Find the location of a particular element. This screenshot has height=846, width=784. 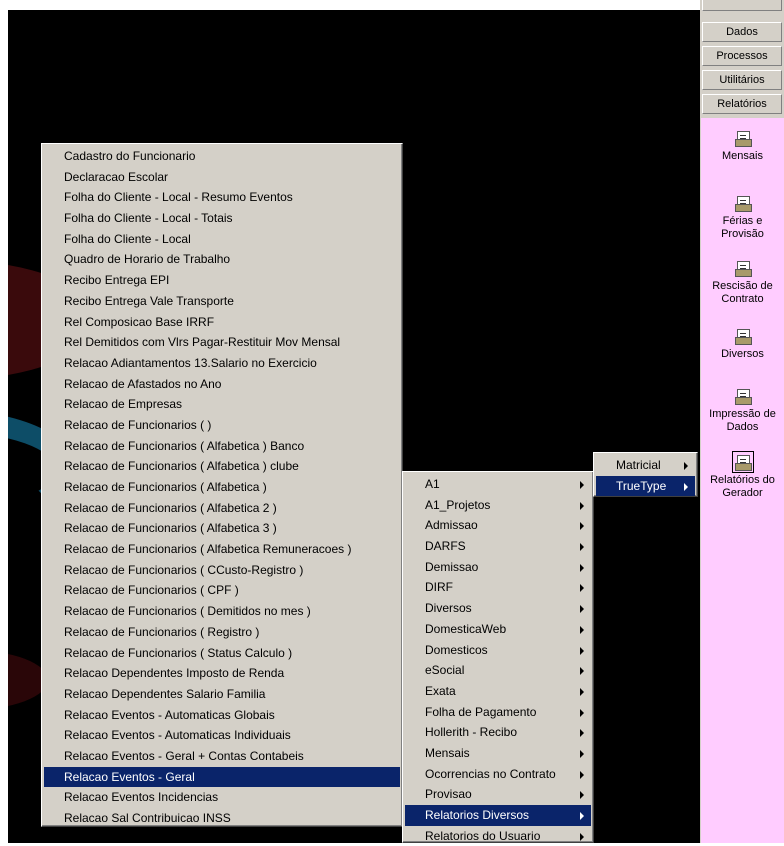

side-button-relatorios: Relatórios is located at coordinates (742, 104).